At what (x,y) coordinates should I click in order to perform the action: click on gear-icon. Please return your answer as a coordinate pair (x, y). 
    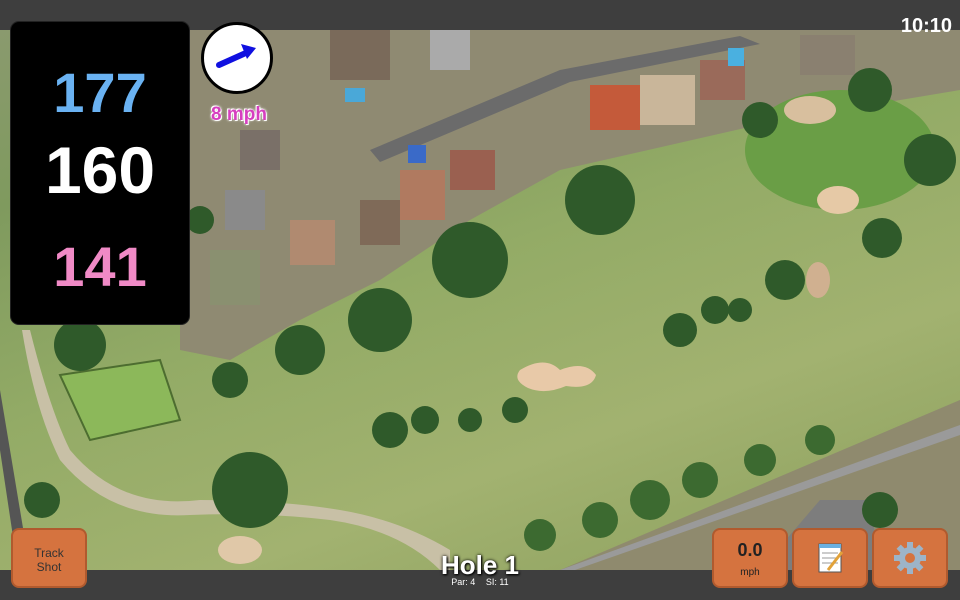
    Looking at the image, I should click on (910, 558).